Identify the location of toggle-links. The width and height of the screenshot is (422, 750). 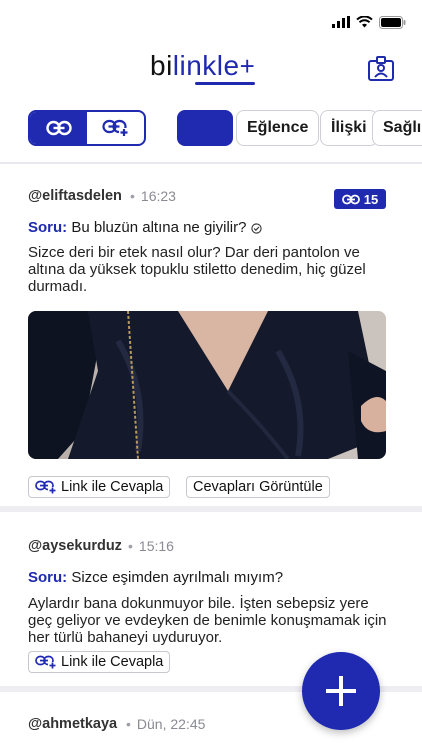
(58, 128).